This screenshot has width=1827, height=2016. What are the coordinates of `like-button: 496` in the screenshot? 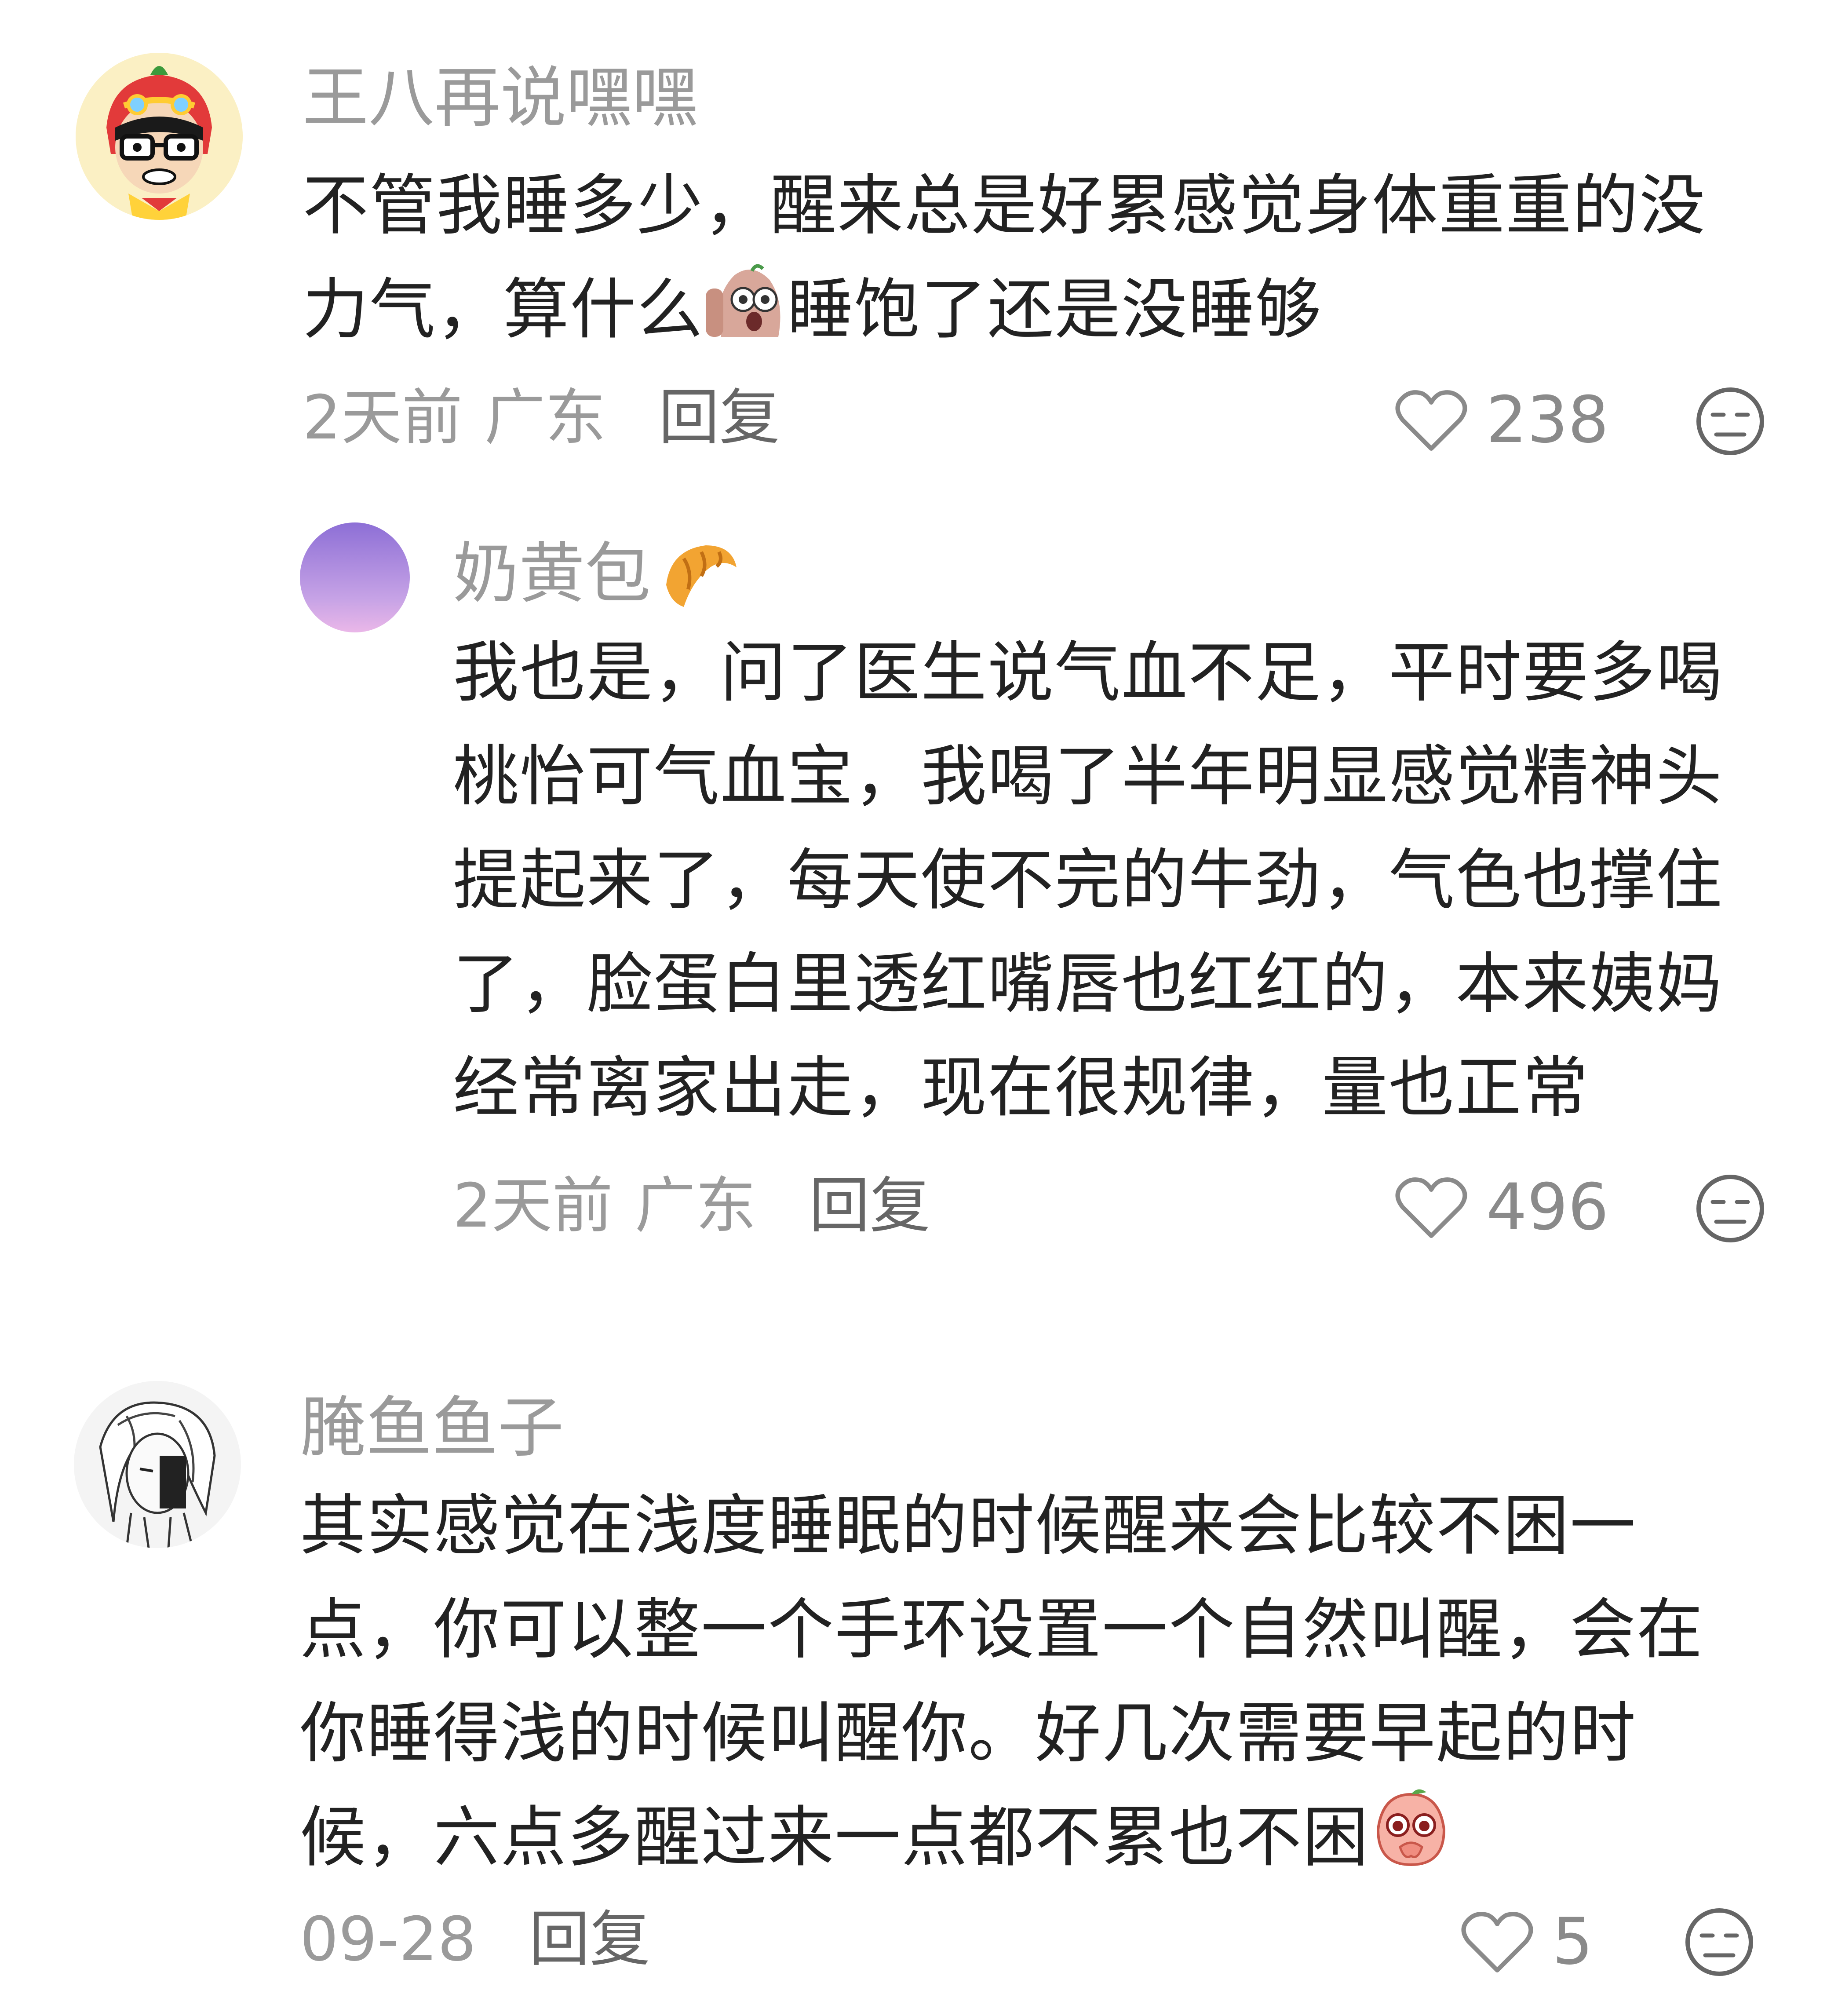 It's located at (1501, 1207).